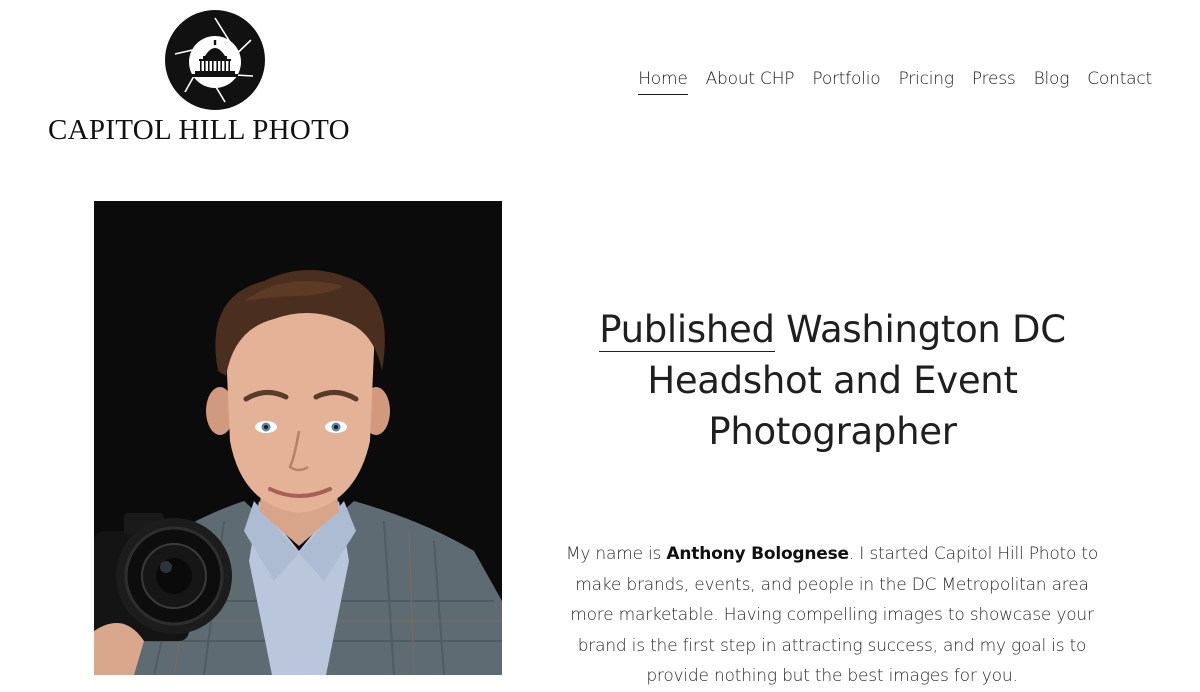  Describe the element at coordinates (927, 80) in the screenshot. I see `nav-item-pricing: Pricing` at that location.